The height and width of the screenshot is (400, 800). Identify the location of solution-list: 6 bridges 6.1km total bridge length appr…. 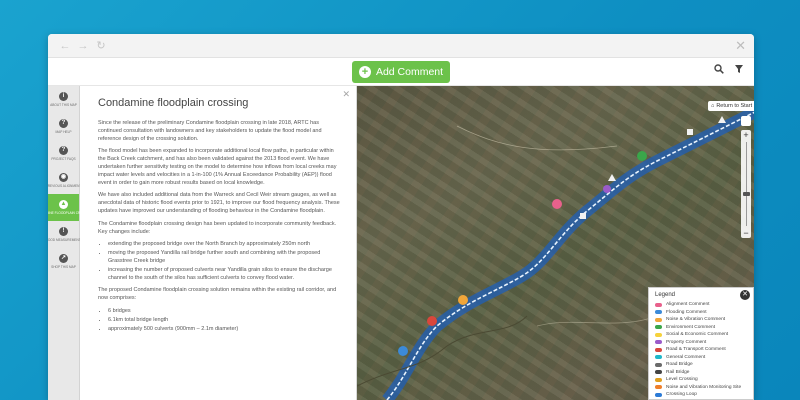
(224, 320).